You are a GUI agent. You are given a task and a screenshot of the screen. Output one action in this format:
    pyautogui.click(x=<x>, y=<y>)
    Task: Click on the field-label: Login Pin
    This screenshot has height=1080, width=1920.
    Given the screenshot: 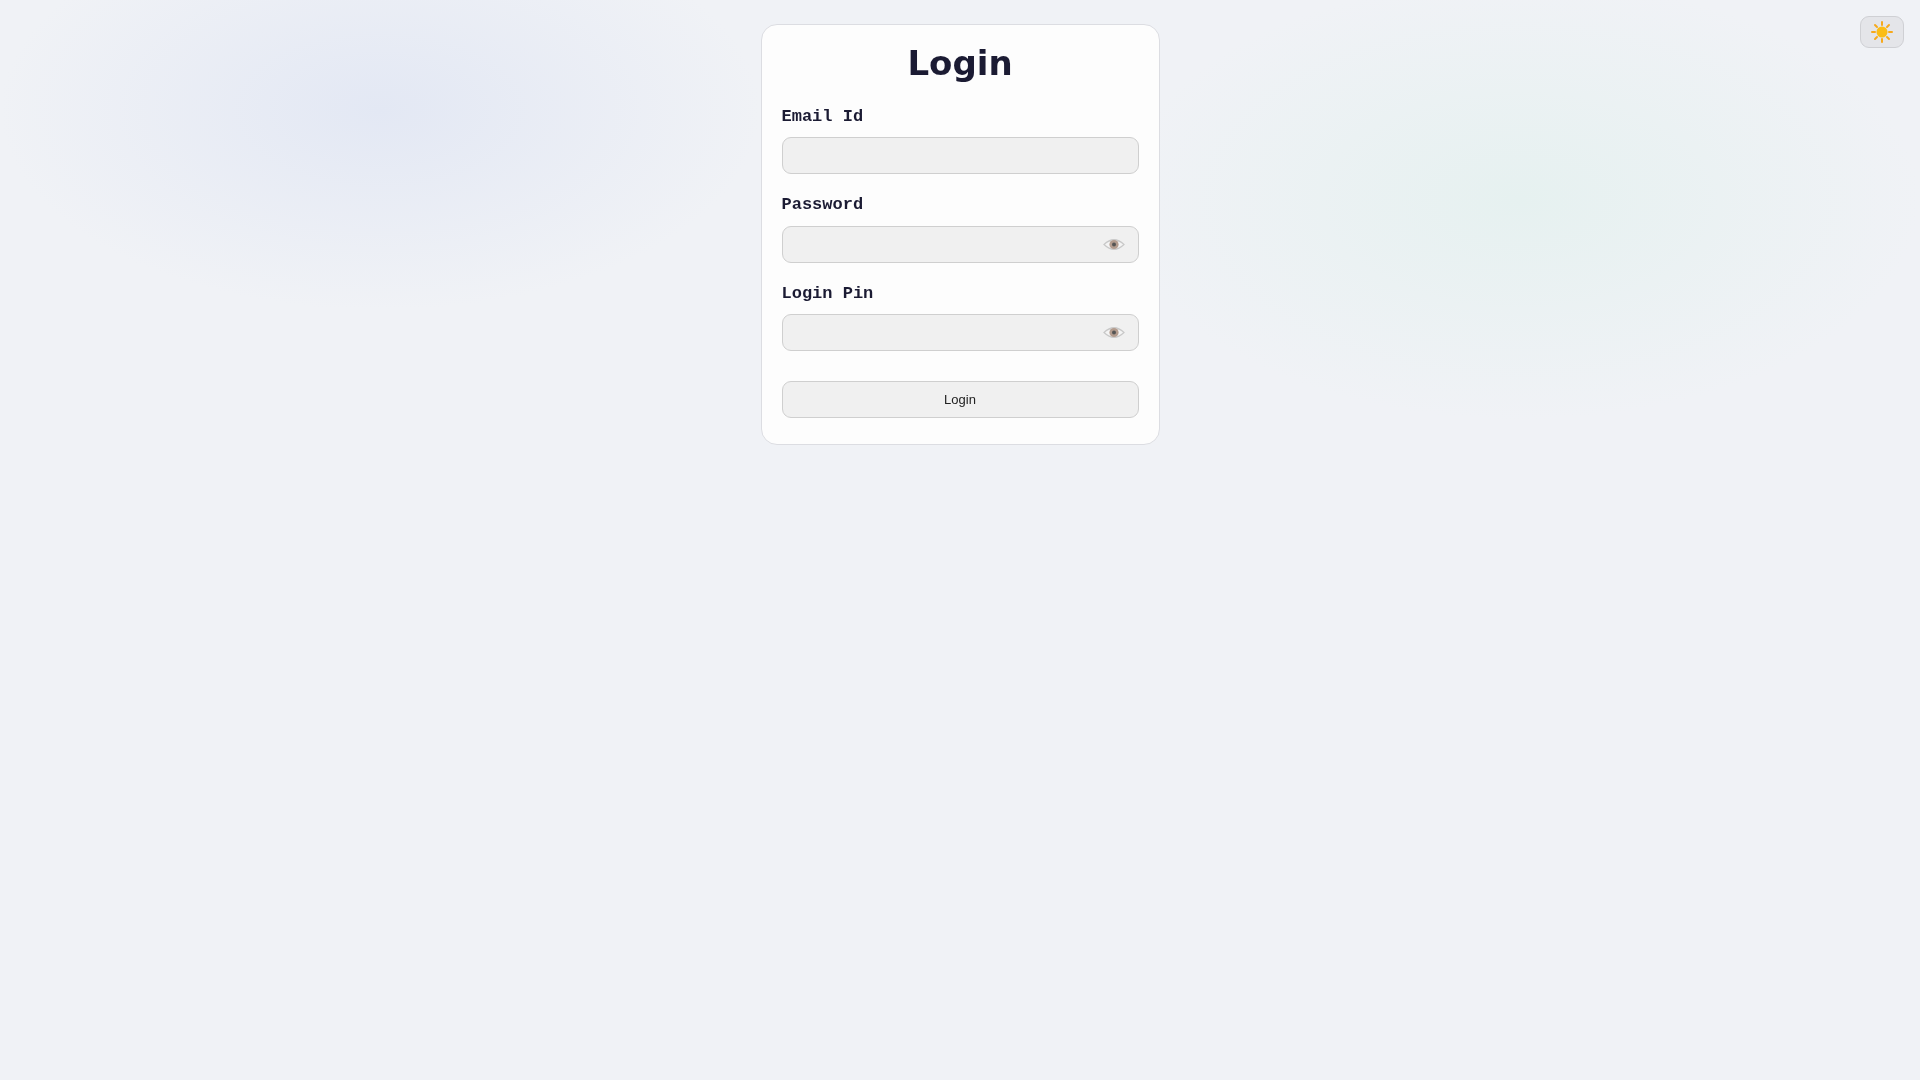 What is the action you would take?
    pyautogui.click(x=827, y=293)
    